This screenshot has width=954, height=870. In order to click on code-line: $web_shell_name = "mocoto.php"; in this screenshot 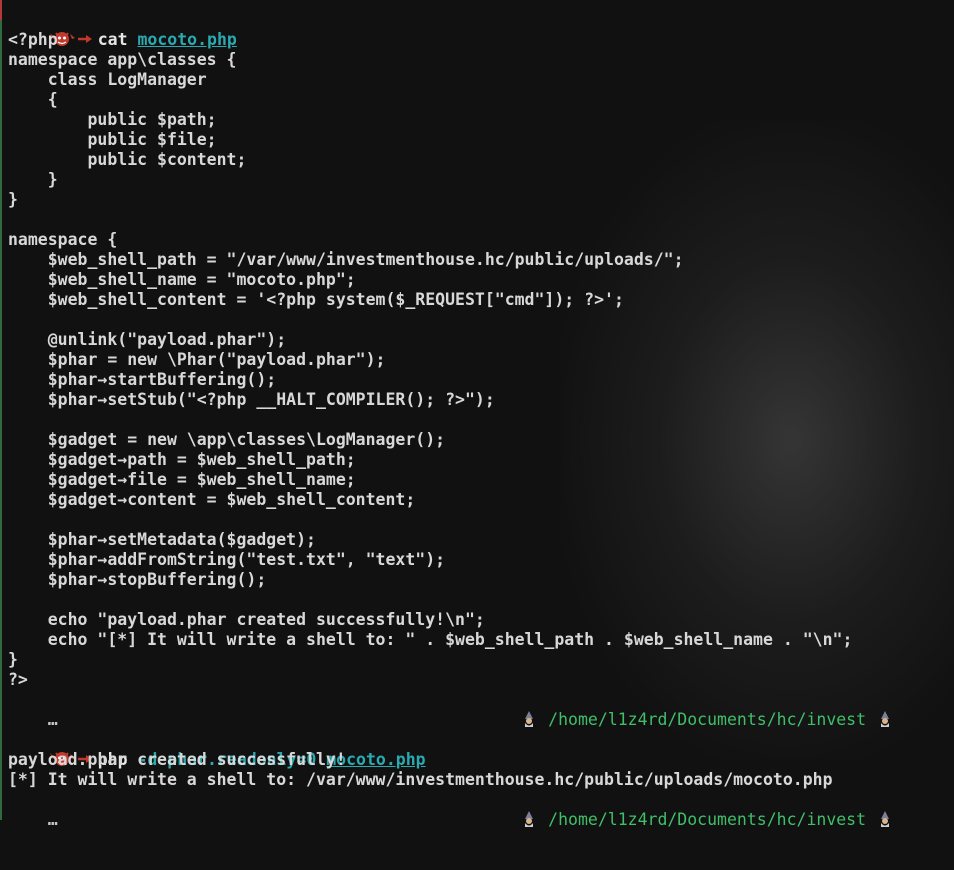, I will do `click(182, 279)`.